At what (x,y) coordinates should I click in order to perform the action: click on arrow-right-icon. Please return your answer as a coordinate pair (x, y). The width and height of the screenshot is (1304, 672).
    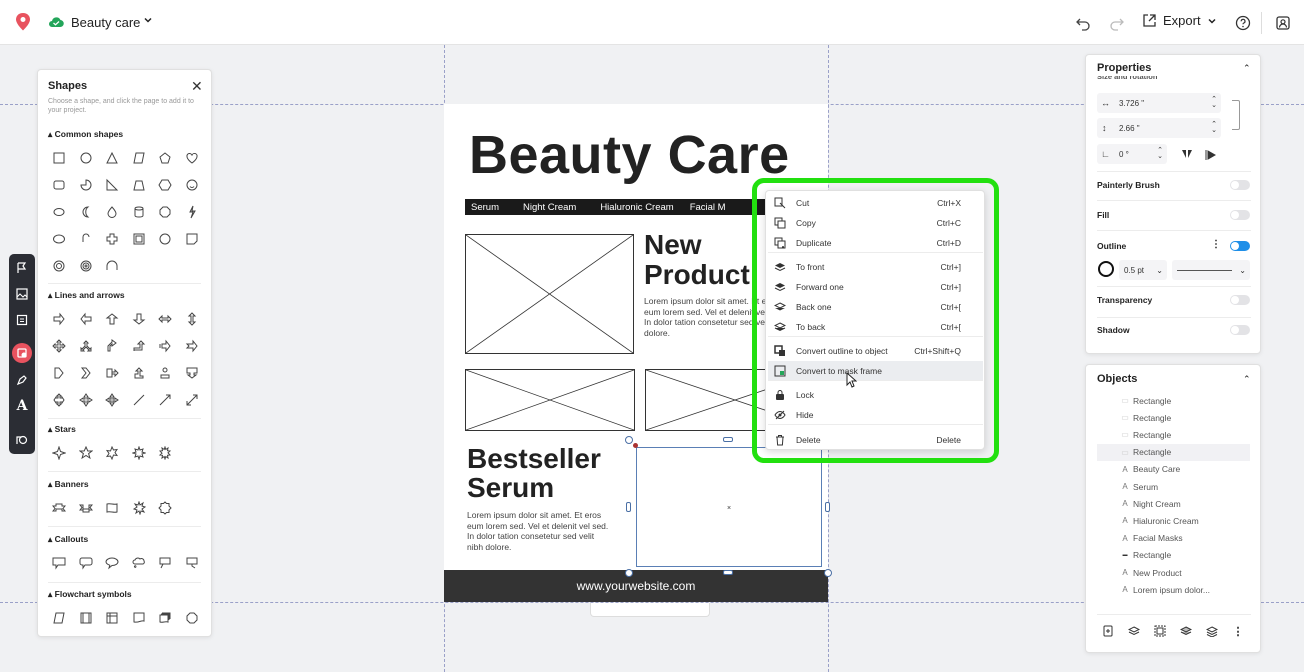
    Looking at the image, I should click on (59, 319).